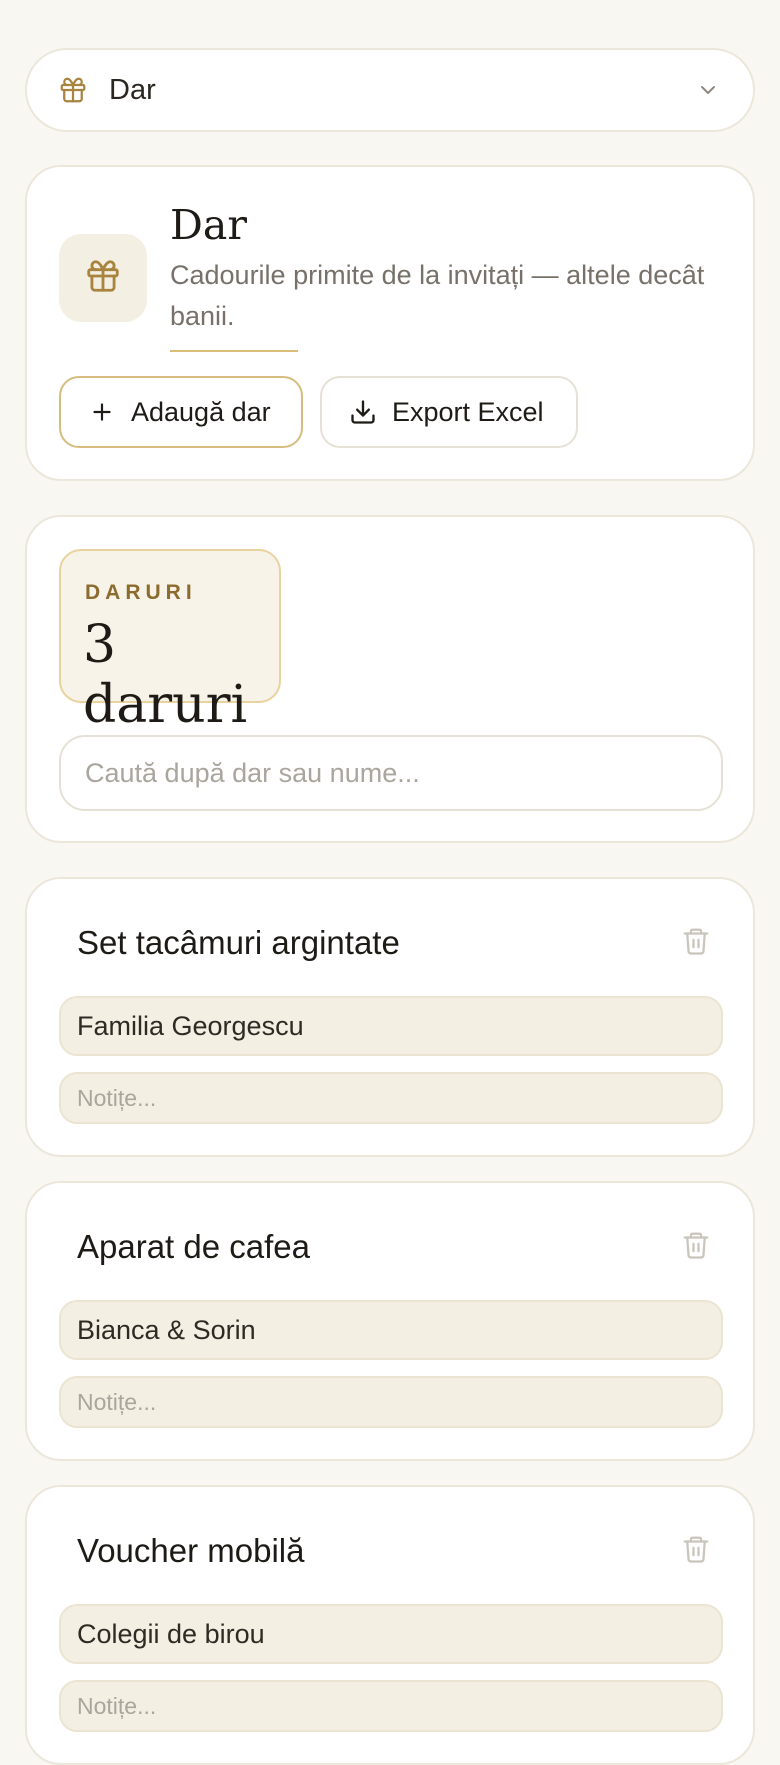  I want to click on section-select: Dar, so click(390, 90).